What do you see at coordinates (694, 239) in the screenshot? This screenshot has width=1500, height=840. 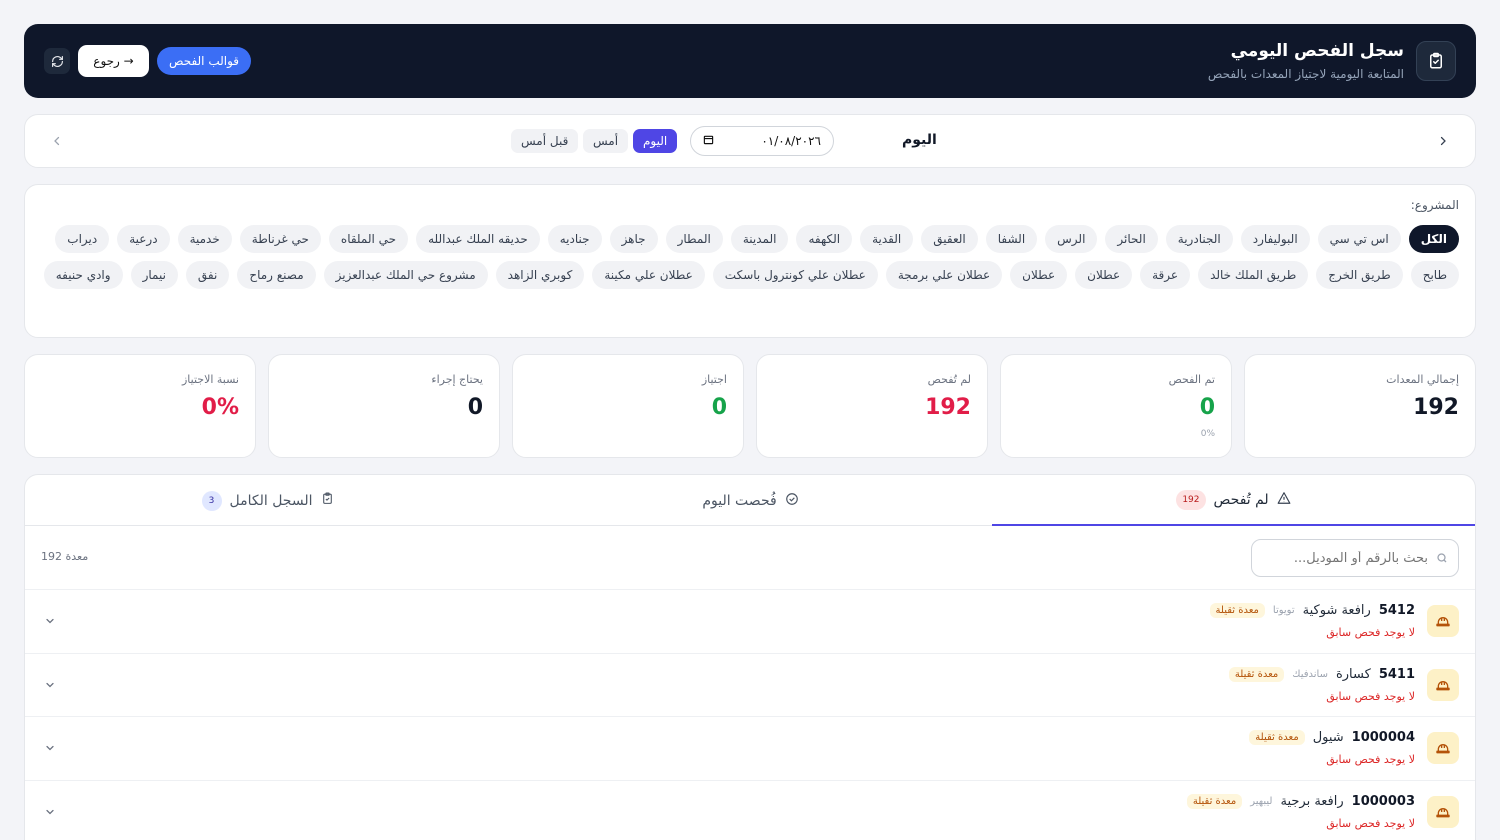 I see `project-chip: المطار` at bounding box center [694, 239].